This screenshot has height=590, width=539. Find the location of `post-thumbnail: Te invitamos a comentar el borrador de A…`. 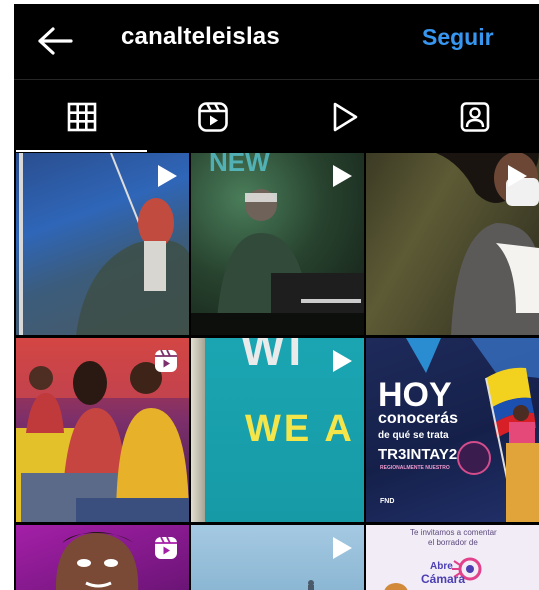

post-thumbnail: Te invitamos a comentar el borrador de A… is located at coordinates (452, 557).